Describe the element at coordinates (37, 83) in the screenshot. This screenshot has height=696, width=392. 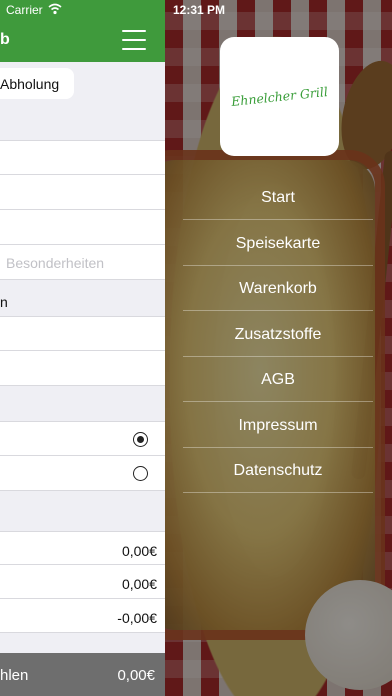
I see `pickup-segment: Abholung` at that location.